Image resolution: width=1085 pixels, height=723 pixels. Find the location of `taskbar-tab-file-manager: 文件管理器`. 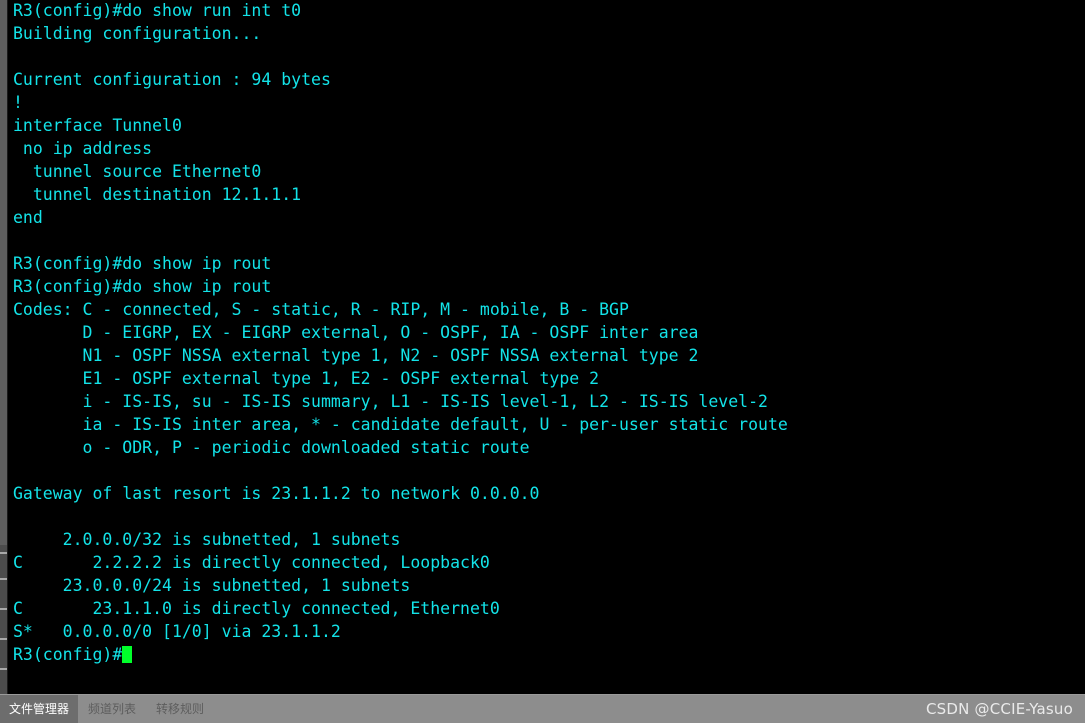

taskbar-tab-file-manager: 文件管理器 is located at coordinates (39, 709).